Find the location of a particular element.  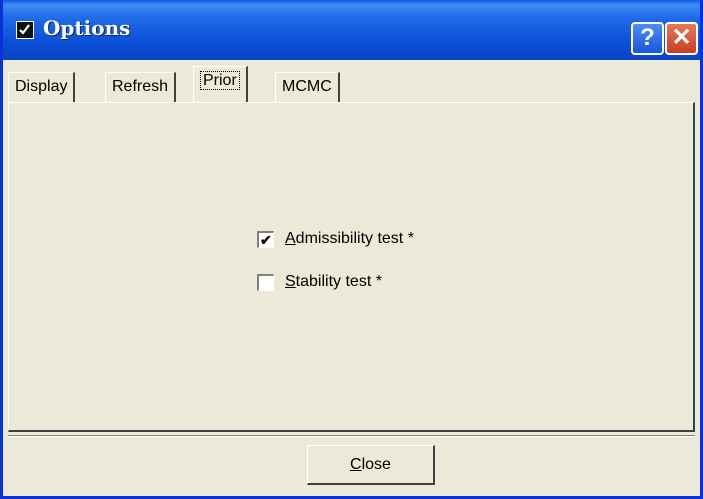

tab-refresh: Refresh is located at coordinates (141, 87).